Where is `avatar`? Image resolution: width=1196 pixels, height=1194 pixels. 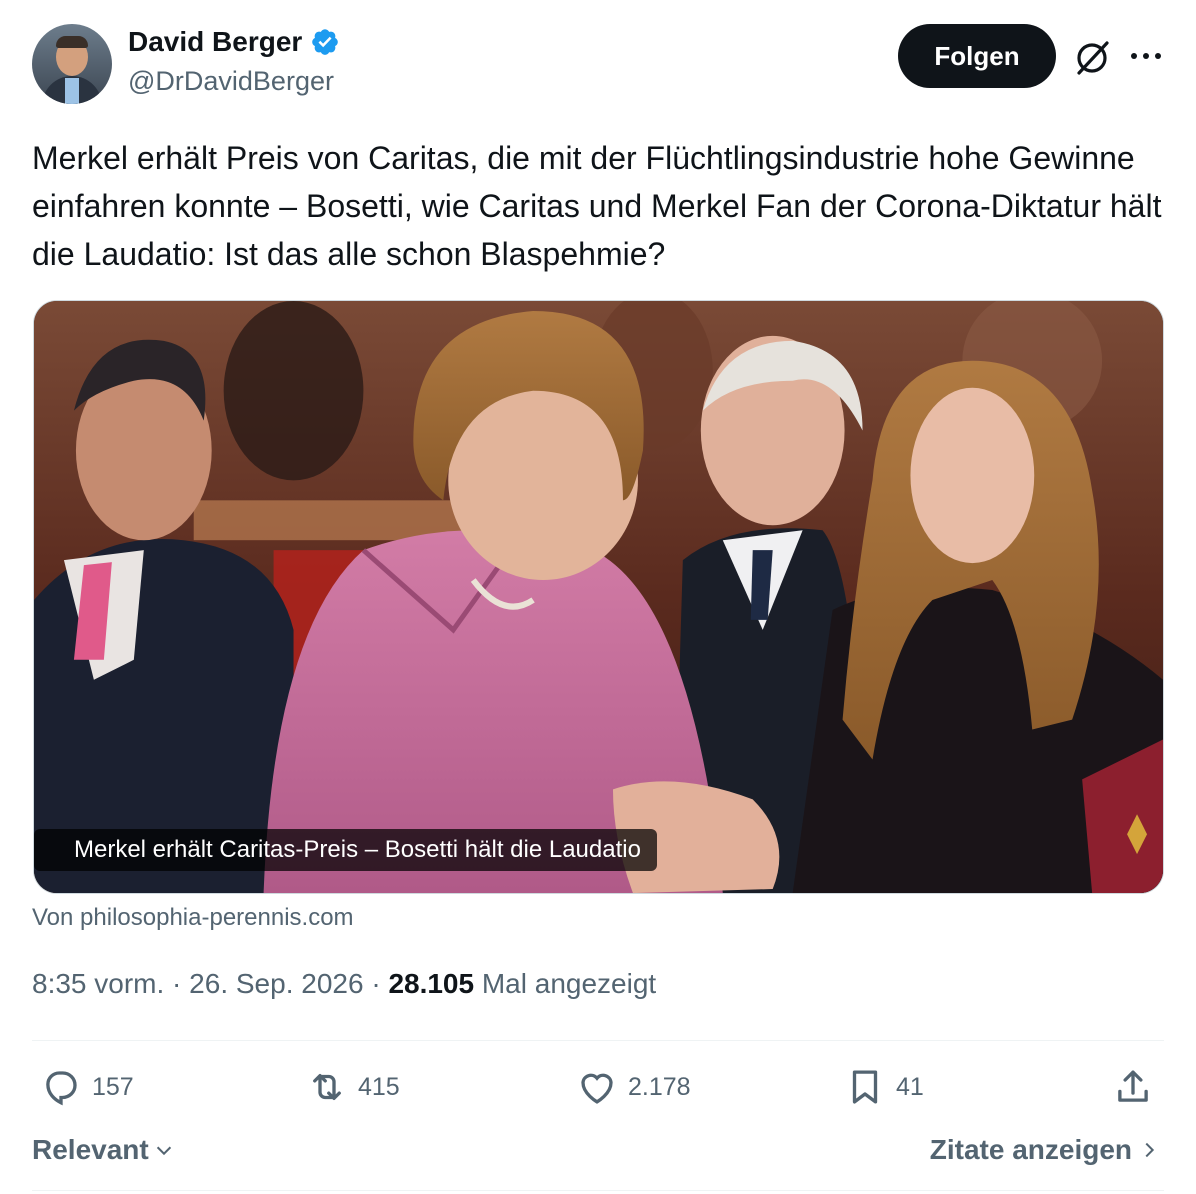
avatar is located at coordinates (72, 64).